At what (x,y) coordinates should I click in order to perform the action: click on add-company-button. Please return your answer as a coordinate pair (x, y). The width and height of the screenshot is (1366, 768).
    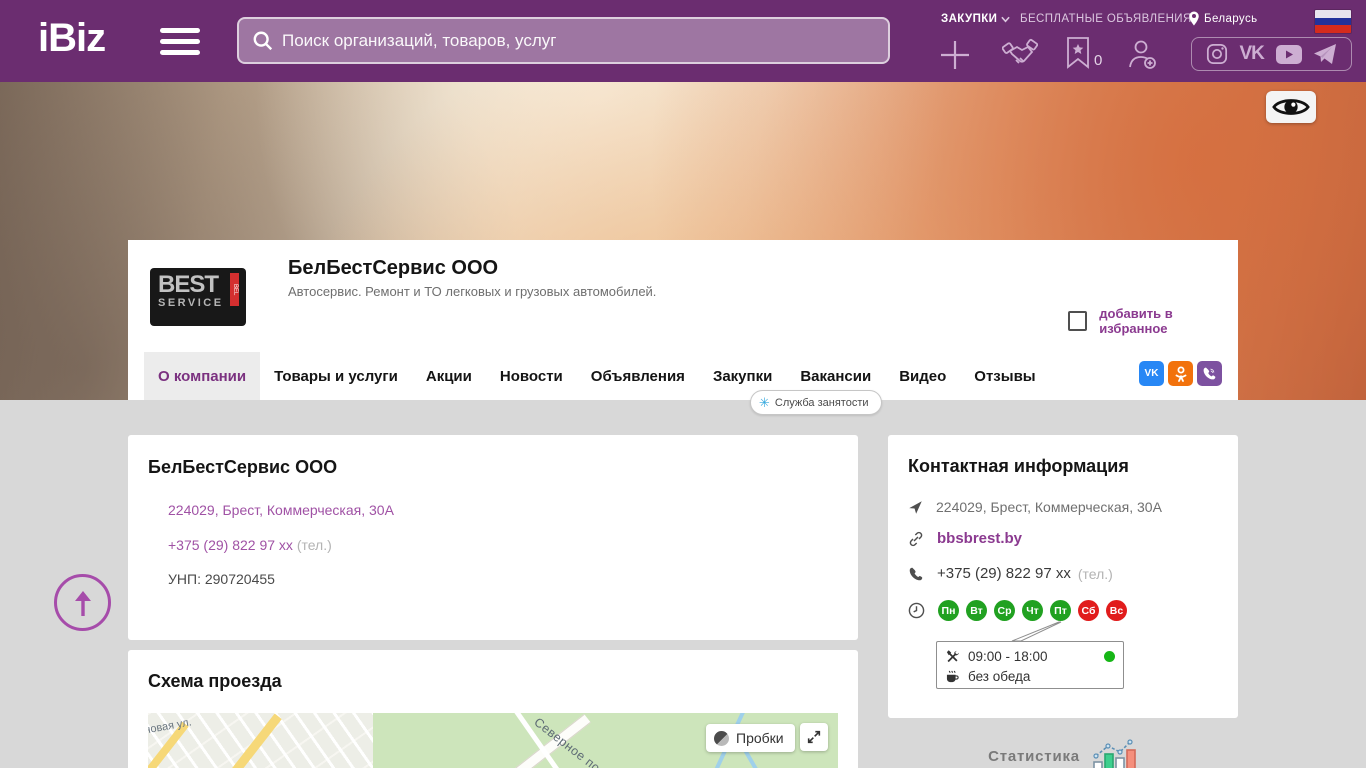
    Looking at the image, I should click on (955, 57).